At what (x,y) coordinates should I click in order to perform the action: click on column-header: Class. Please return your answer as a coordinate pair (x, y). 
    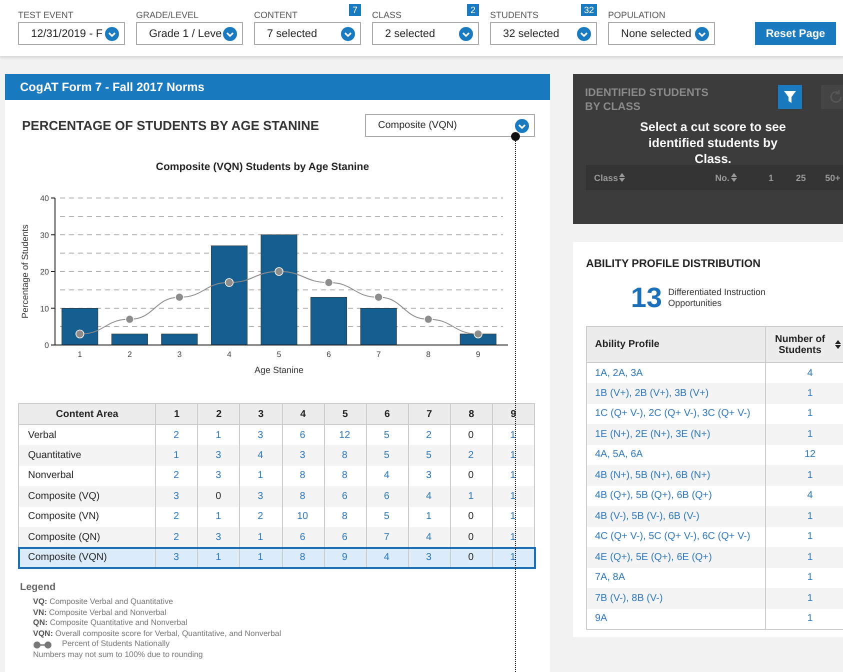
    Looking at the image, I should click on (606, 177).